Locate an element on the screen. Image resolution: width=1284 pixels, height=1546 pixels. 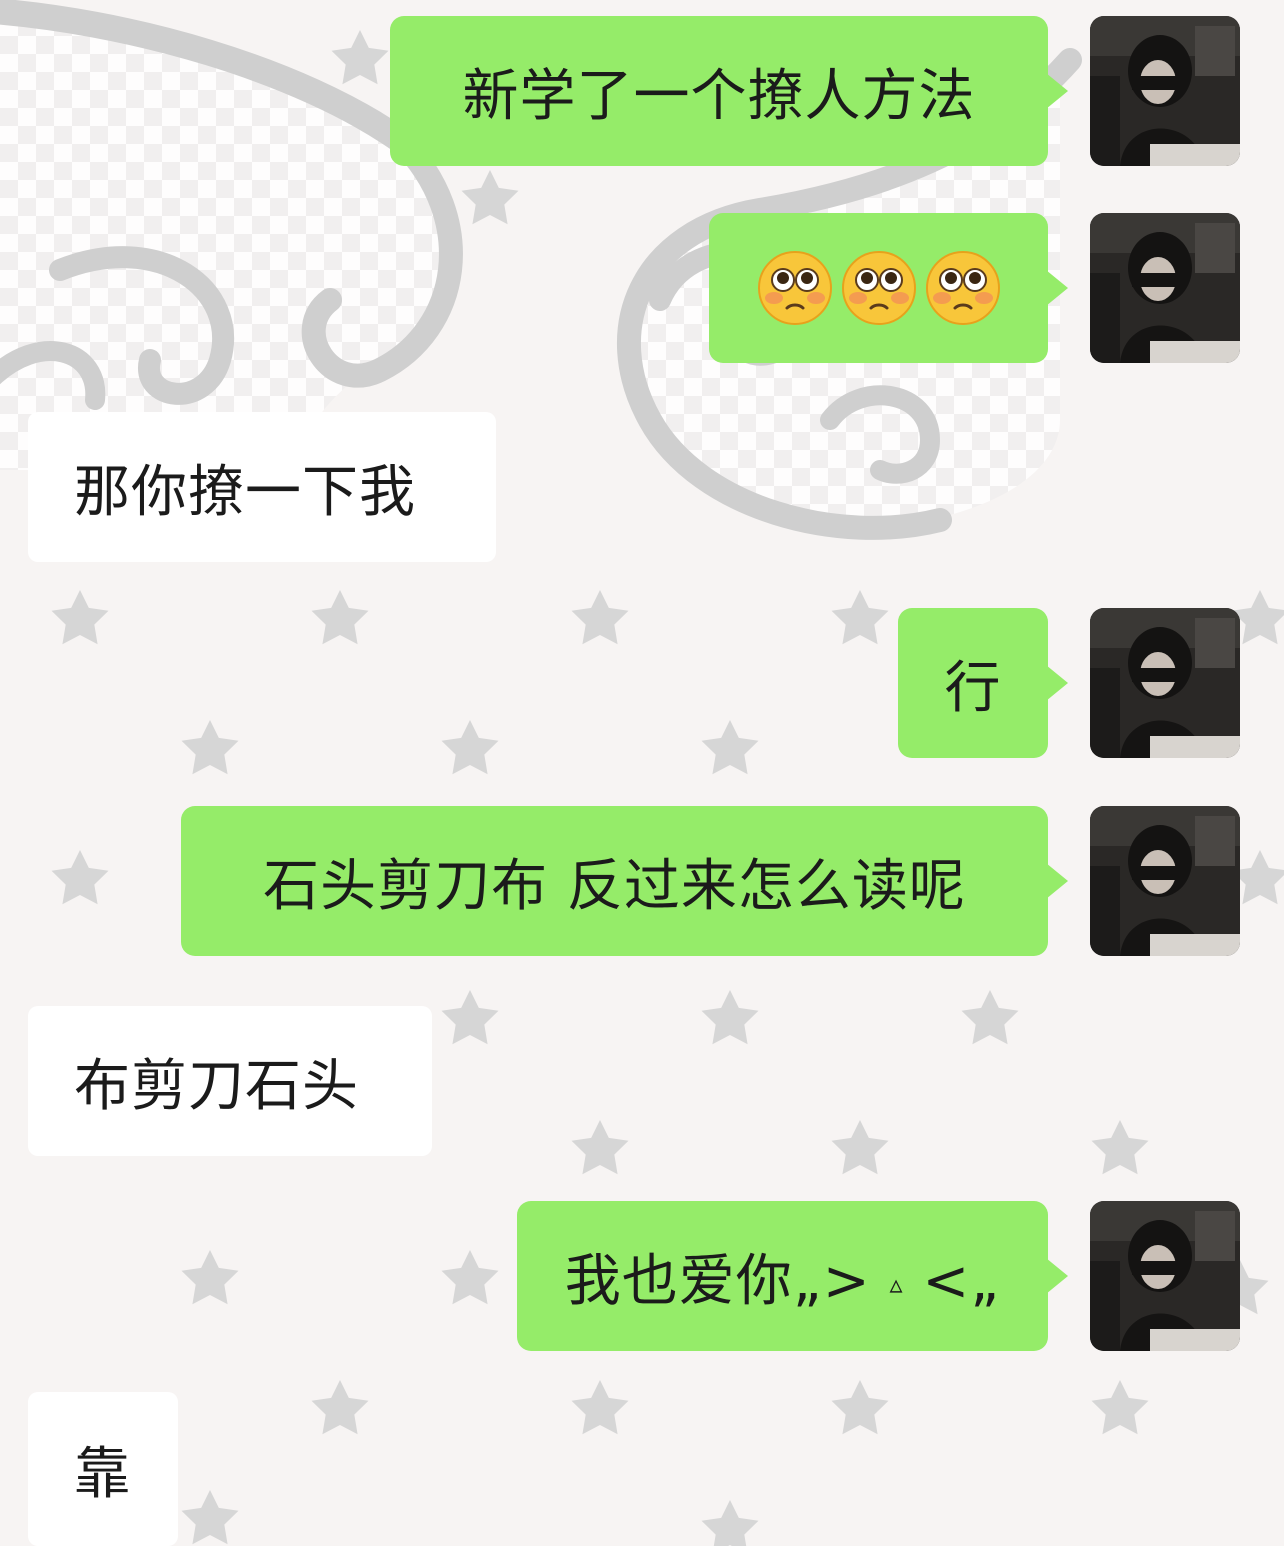
message-text: 新学了一个撩人方法 is located at coordinates (719, 96).